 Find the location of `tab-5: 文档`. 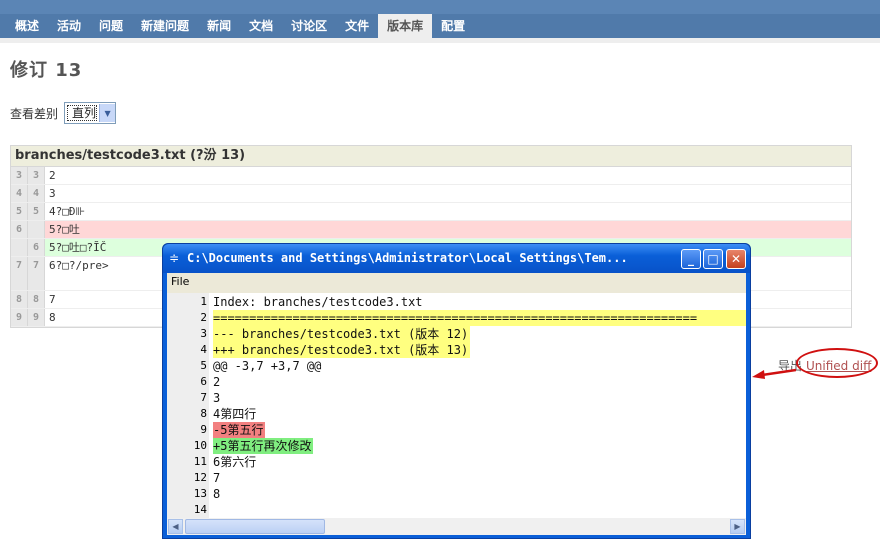

tab-5: 文档 is located at coordinates (261, 26).